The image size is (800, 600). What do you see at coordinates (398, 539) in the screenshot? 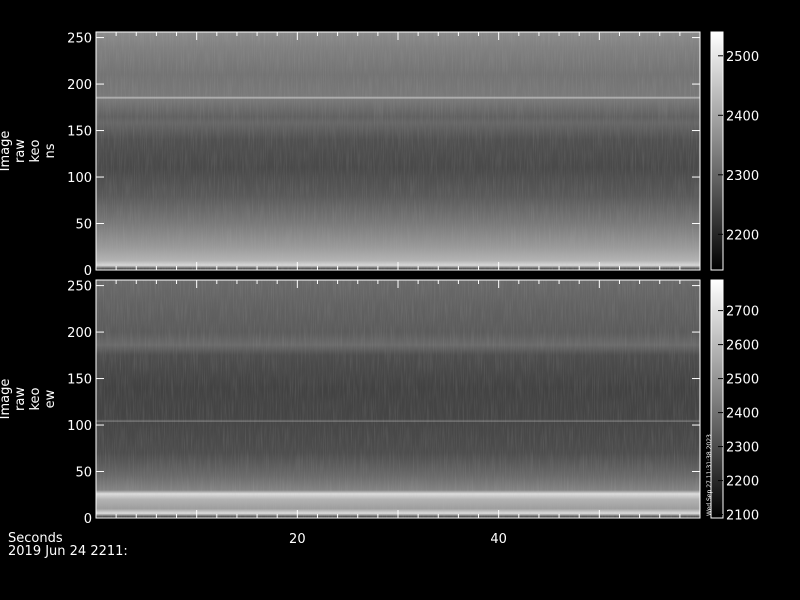
I see `x-axis-ticklabels: 20 40` at bounding box center [398, 539].